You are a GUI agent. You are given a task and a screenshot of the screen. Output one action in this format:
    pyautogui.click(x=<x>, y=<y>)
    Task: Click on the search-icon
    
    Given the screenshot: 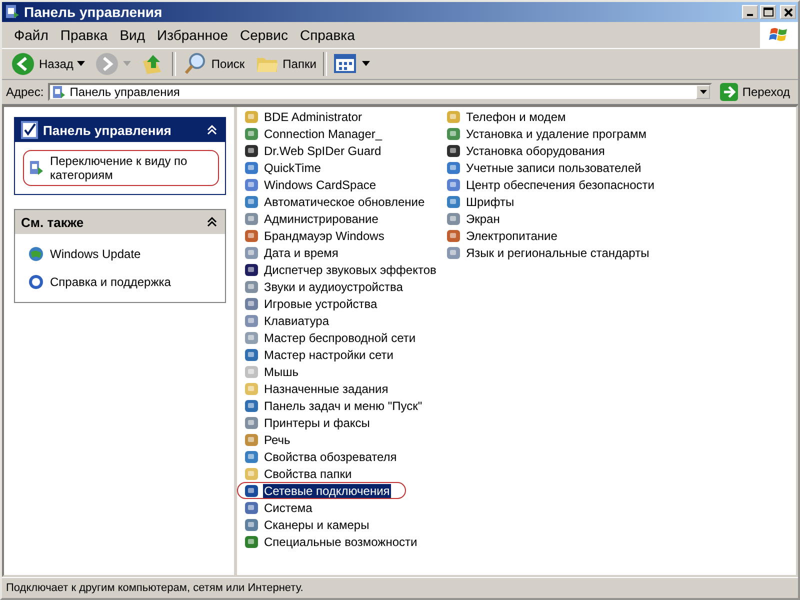 What is the action you would take?
    pyautogui.click(x=195, y=64)
    